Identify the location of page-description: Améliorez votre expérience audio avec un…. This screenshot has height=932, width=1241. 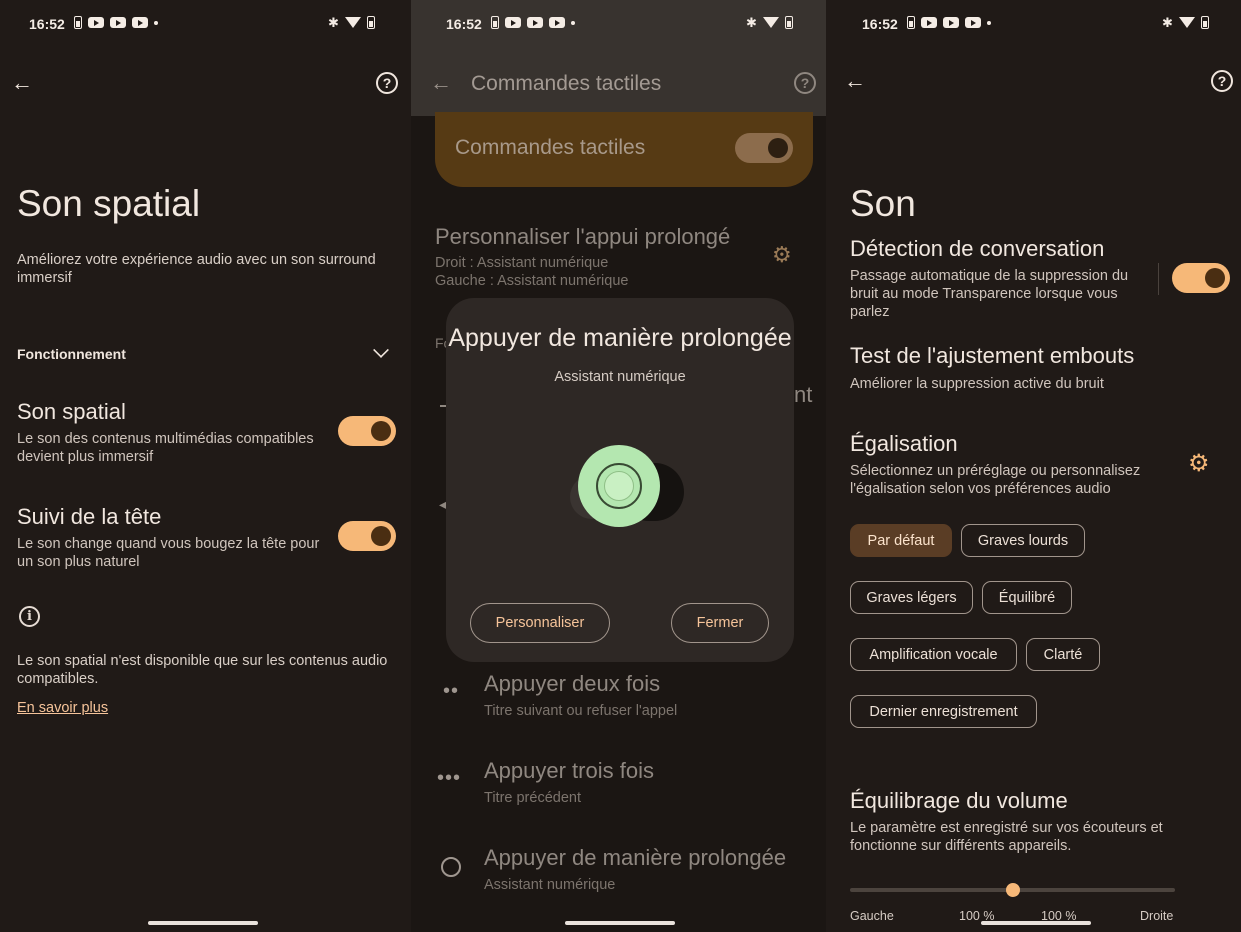
(196, 269).